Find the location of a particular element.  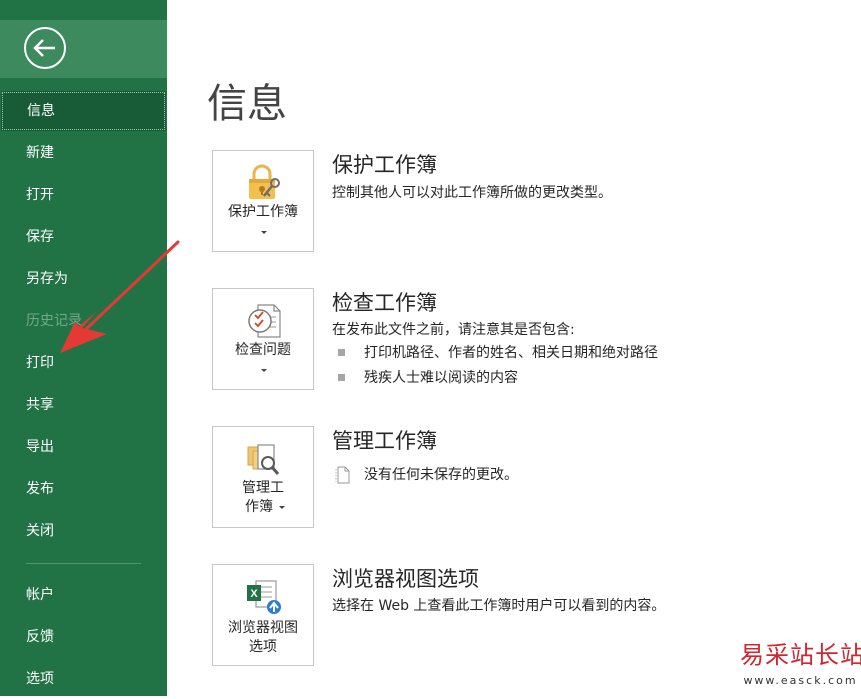

bullet-item: 残疾人士难以阅读的内容 is located at coordinates (441, 378).